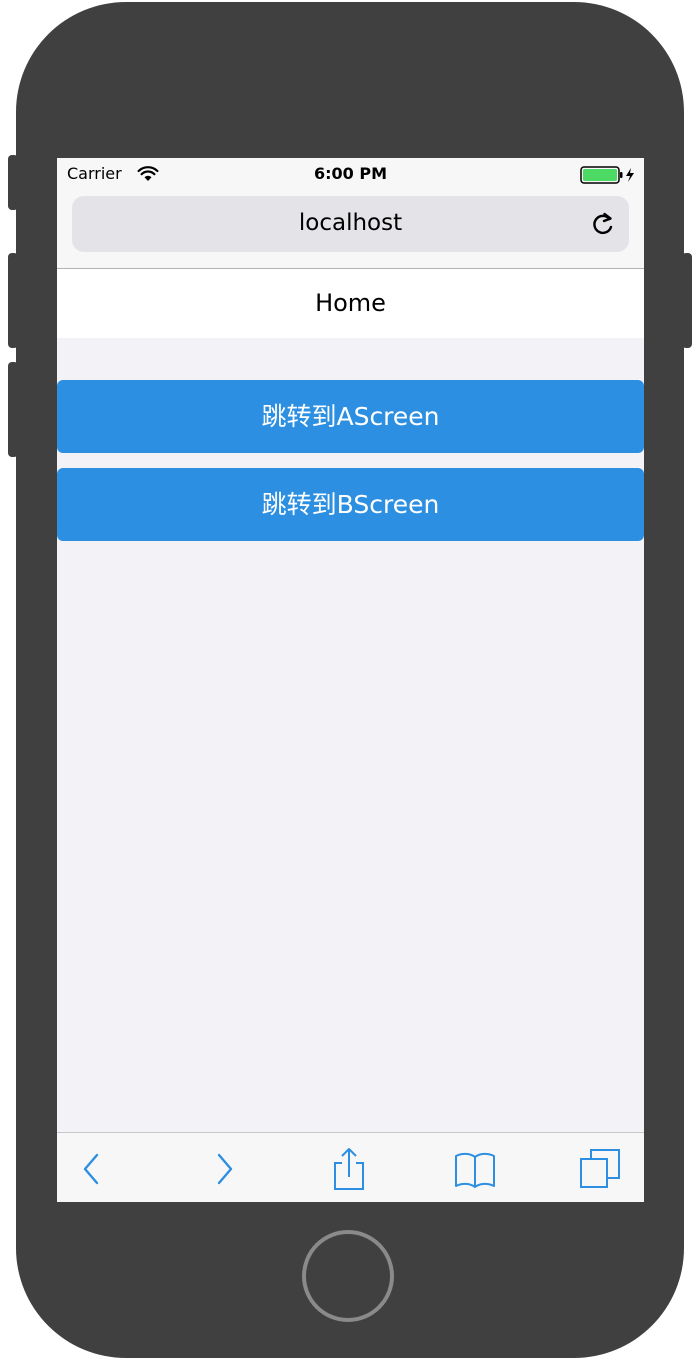 The image size is (700, 1360). What do you see at coordinates (13, 300) in the screenshot?
I see `volume-up-button` at bounding box center [13, 300].